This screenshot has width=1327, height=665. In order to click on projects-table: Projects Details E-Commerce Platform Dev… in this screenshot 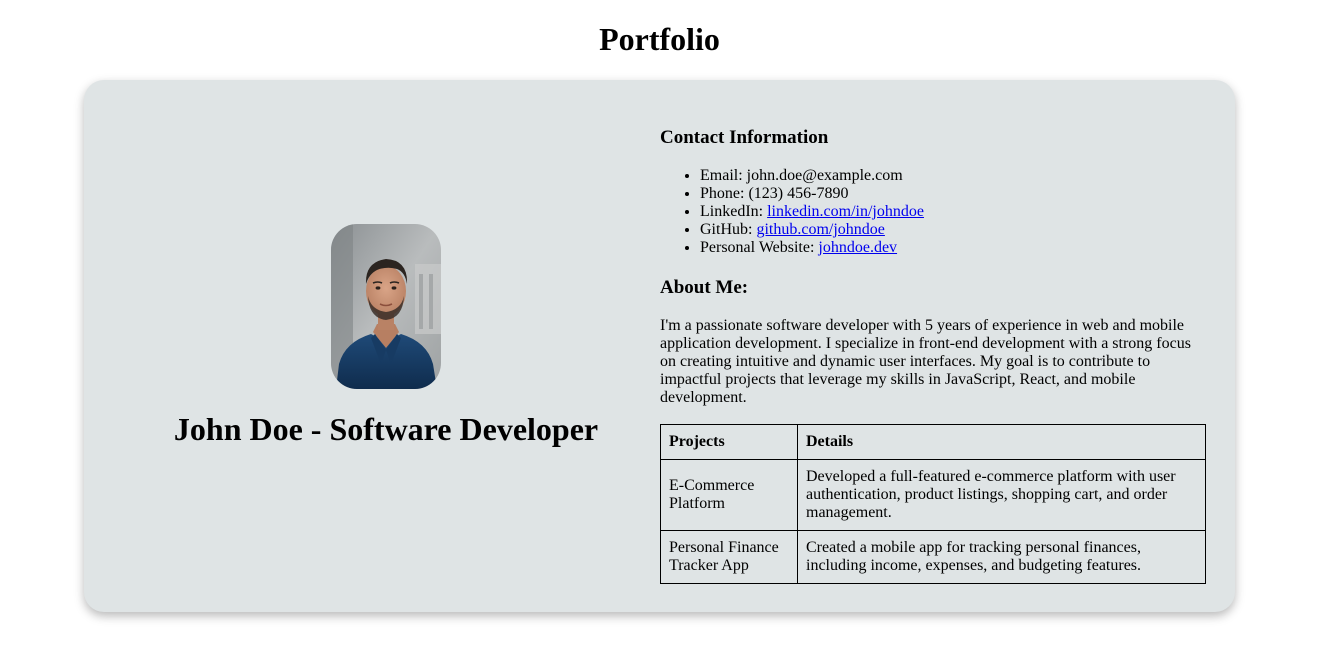, I will do `click(933, 504)`.